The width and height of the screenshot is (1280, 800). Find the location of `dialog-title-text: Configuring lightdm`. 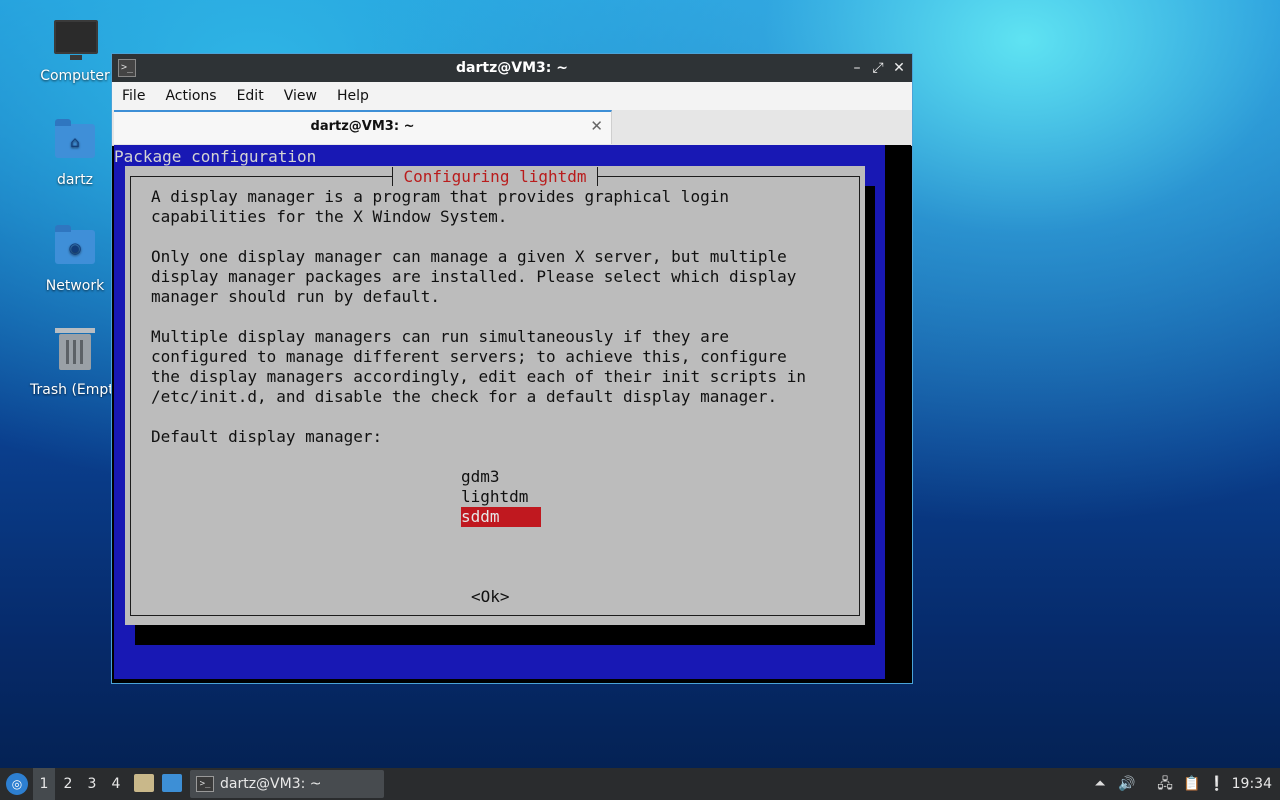

dialog-title-text: Configuring lightdm is located at coordinates (495, 176).